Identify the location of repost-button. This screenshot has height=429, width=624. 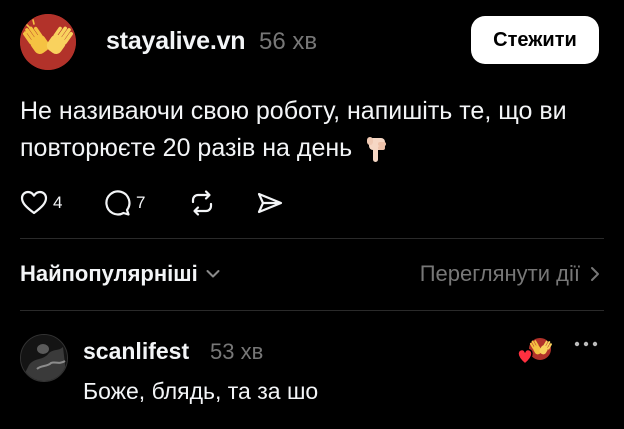
(202, 203).